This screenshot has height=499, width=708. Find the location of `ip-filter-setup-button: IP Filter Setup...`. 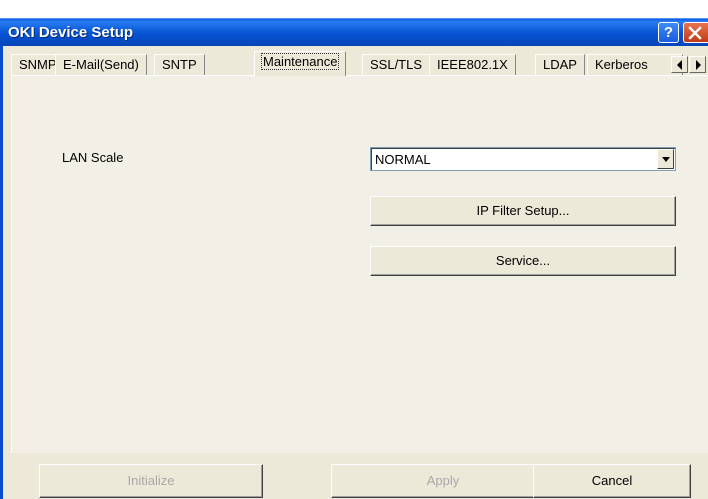

ip-filter-setup-button: IP Filter Setup... is located at coordinates (523, 211).